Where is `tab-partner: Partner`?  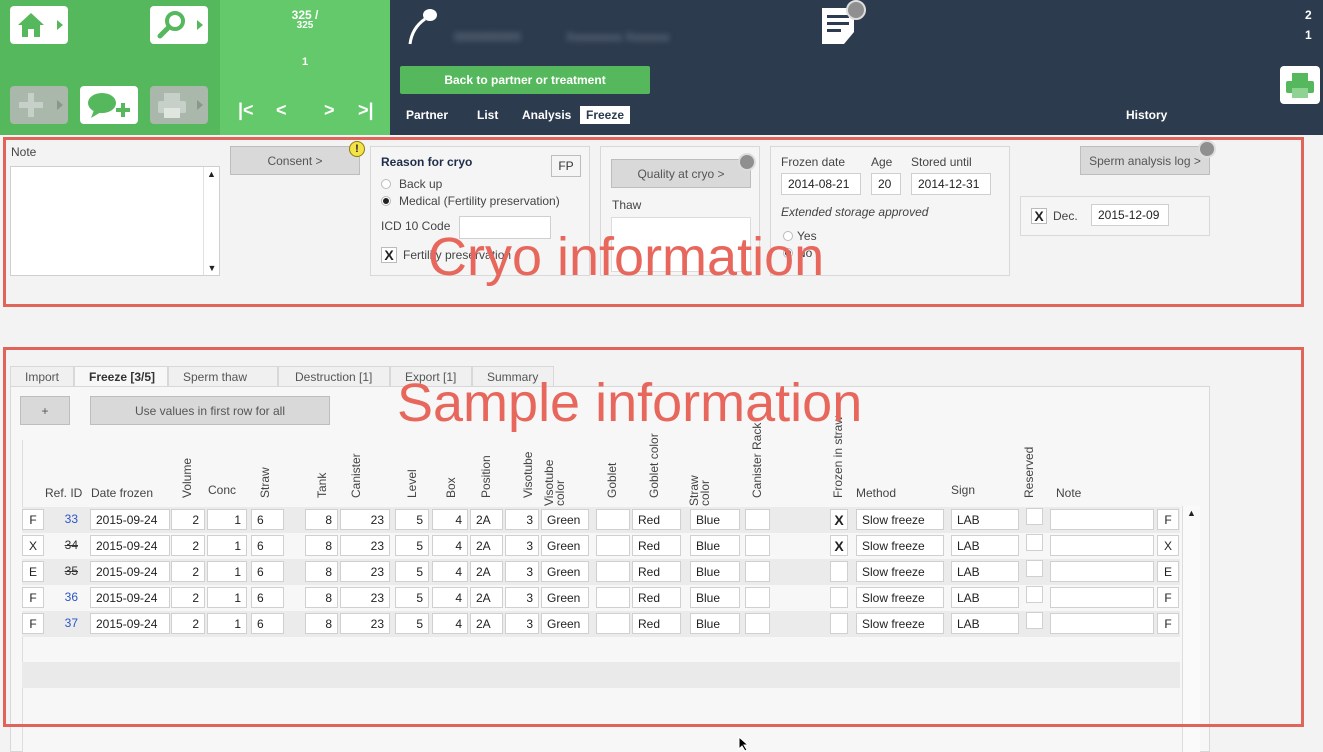
tab-partner: Partner is located at coordinates (427, 115).